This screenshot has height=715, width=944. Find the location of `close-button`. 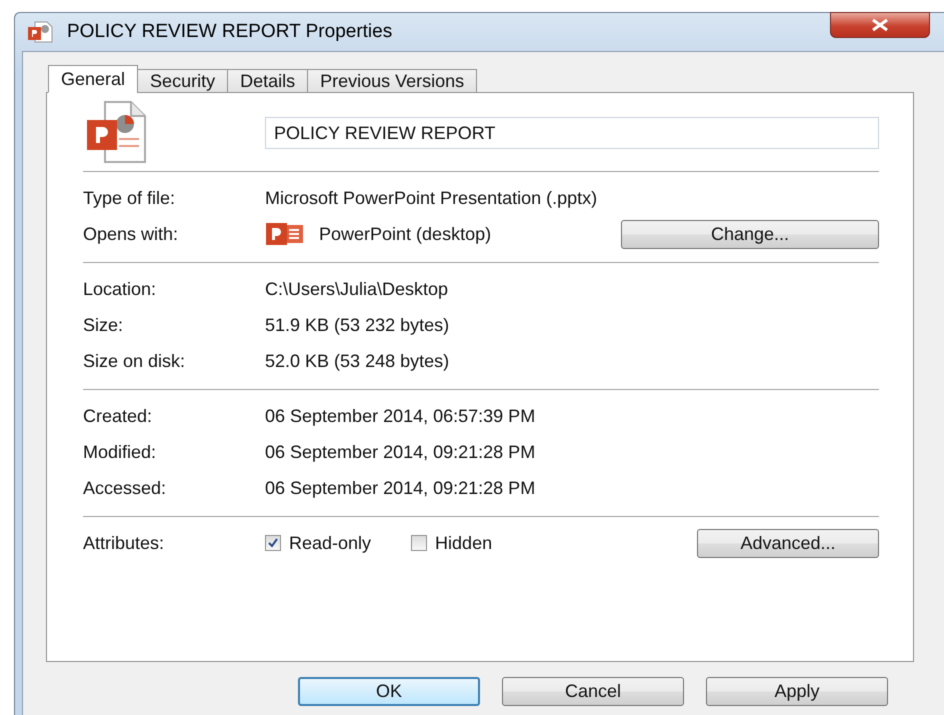

close-button is located at coordinates (880, 25).